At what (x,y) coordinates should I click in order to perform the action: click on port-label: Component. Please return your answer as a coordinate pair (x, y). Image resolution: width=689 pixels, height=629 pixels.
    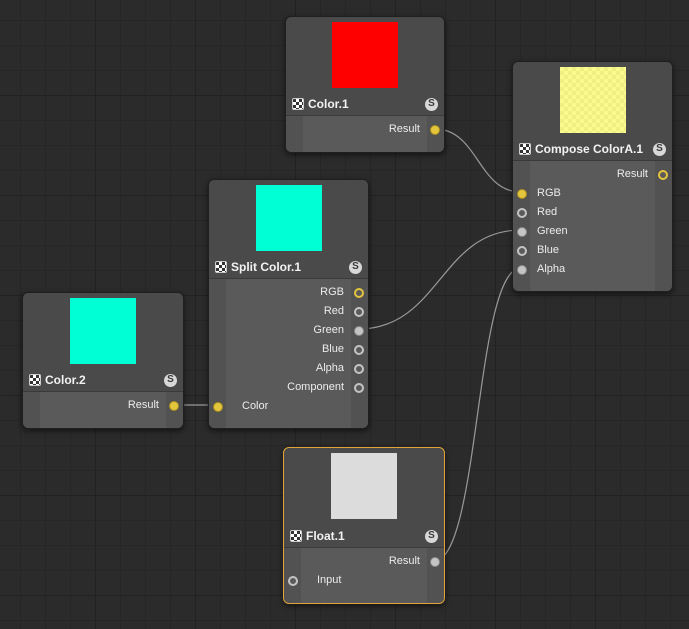
    Looking at the image, I should click on (315, 387).